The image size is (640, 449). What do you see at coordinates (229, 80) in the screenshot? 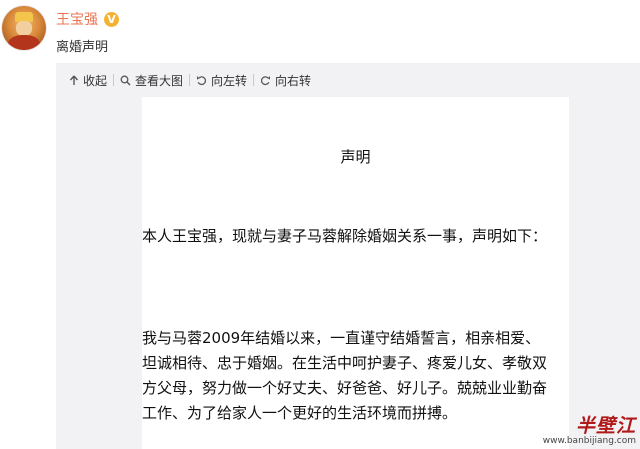
I see `rotate-left-label: 向左转` at bounding box center [229, 80].